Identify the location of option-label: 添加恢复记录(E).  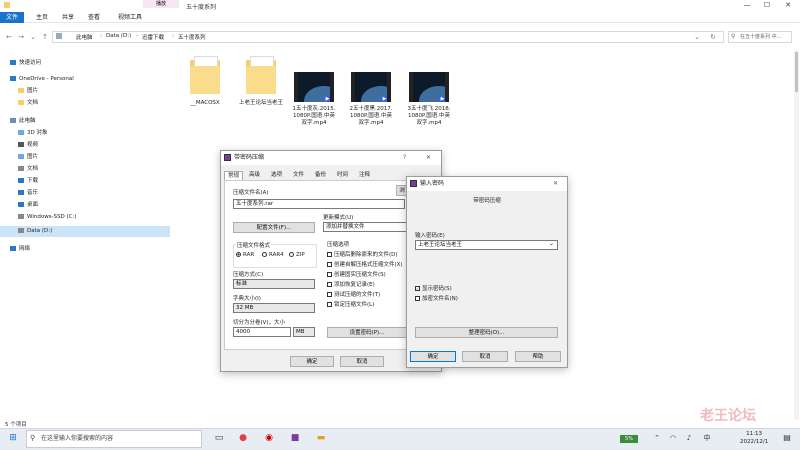
(354, 285).